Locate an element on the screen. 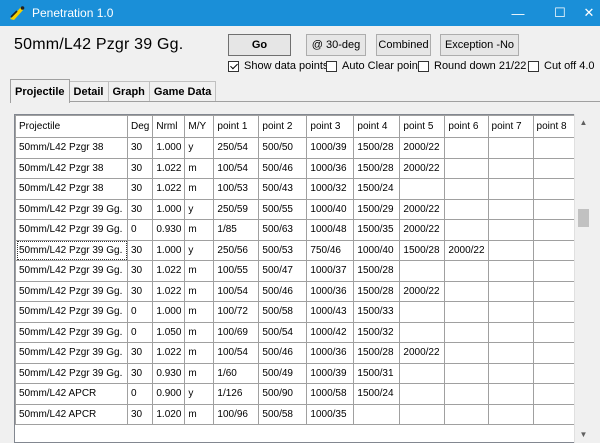  table-cell: 100/55 is located at coordinates (236, 271).